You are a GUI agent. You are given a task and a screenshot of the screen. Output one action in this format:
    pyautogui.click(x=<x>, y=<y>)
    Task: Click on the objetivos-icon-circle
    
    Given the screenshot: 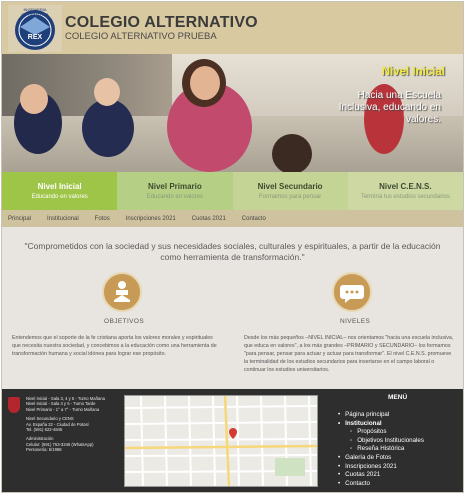 What is the action you would take?
    pyautogui.click(x=122, y=292)
    